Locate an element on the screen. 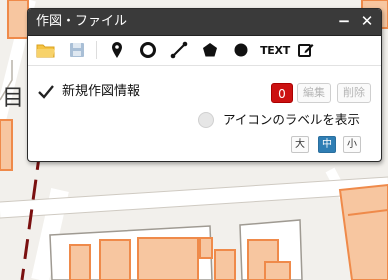 Image resolution: width=388 pixels, height=280 pixels. edit-button: 編集 is located at coordinates (314, 93).